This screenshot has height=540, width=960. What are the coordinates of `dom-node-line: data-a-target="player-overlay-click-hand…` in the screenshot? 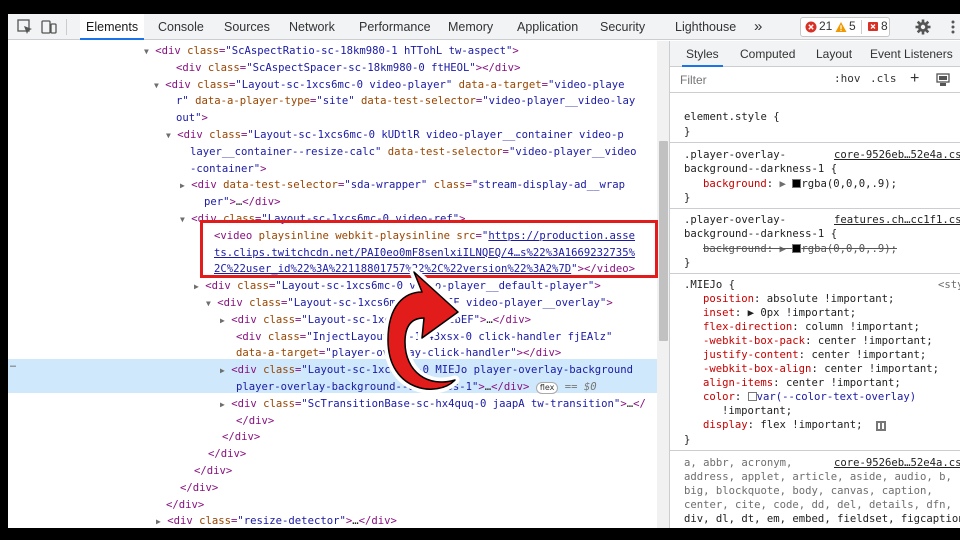 It's located at (398, 353).